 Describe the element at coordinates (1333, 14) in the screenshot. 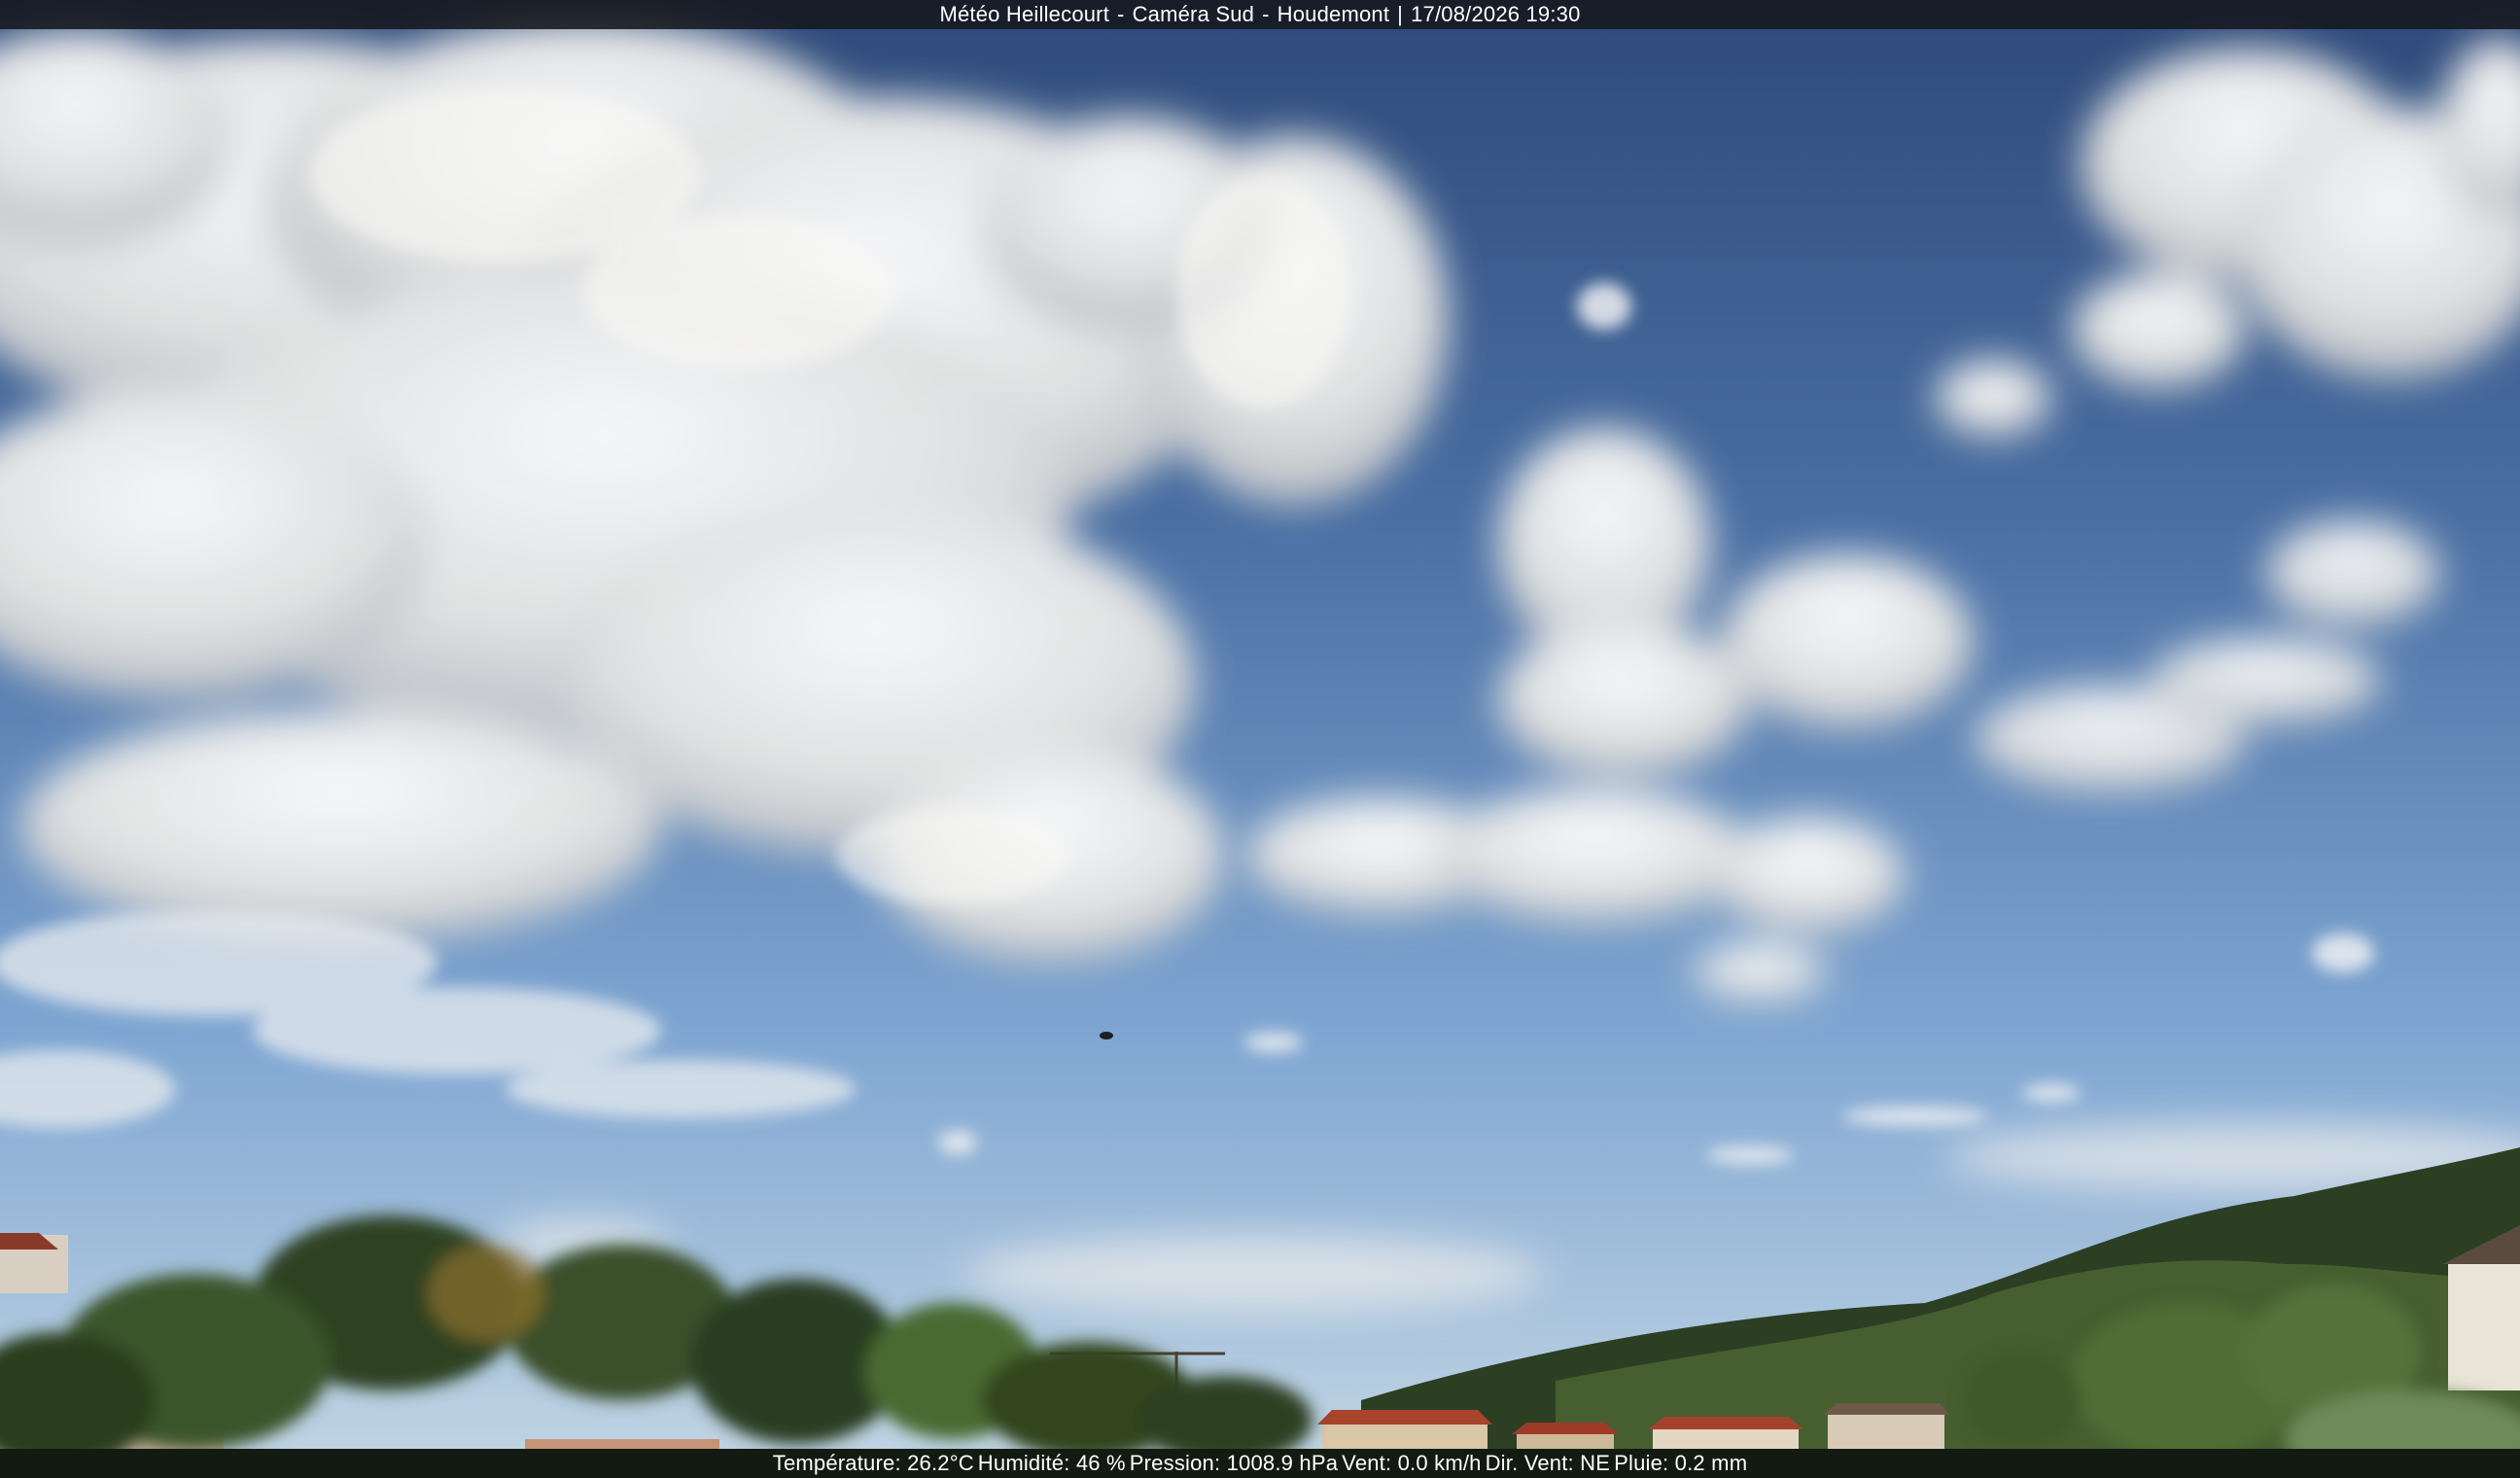

I see `location-name: Houdemont` at that location.